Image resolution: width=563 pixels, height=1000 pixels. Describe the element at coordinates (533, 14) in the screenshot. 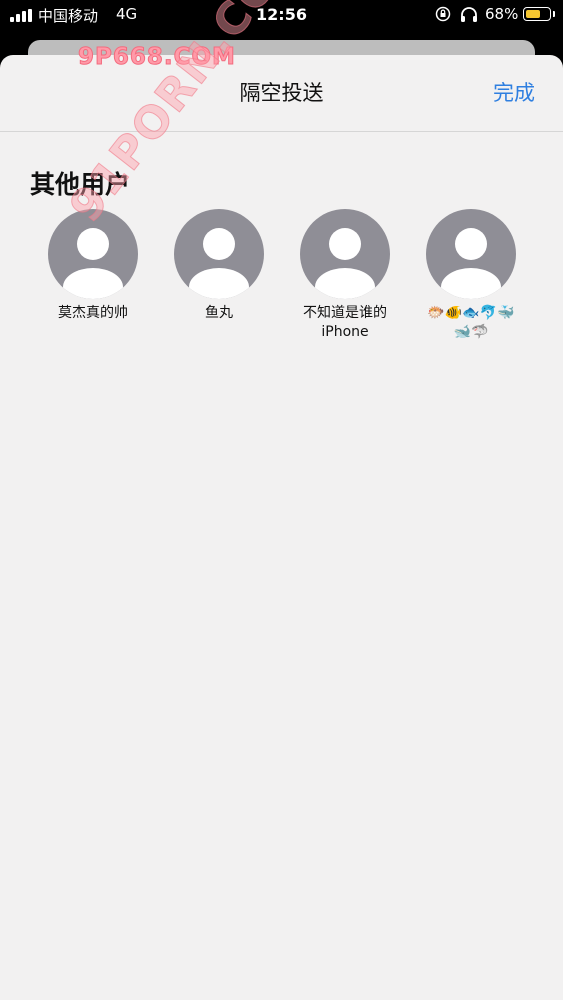

I see `battery-fill` at that location.